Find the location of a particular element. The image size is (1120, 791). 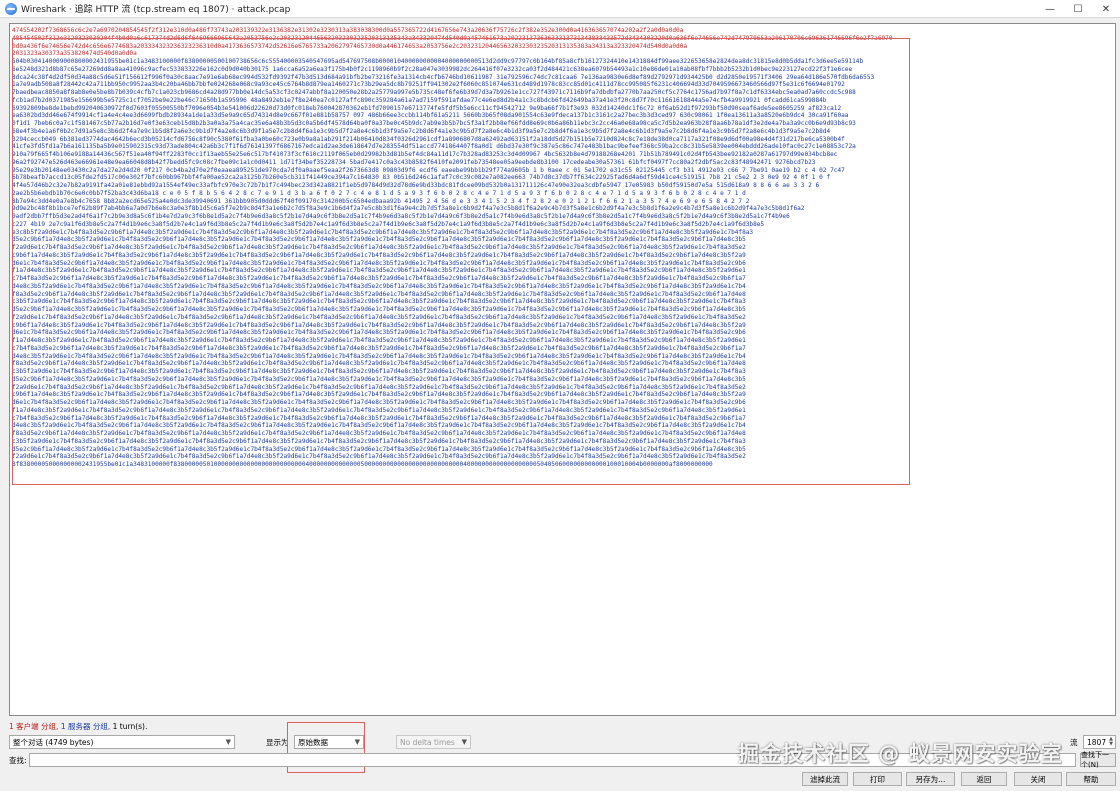

minimize-button: — is located at coordinates (1050, 9).